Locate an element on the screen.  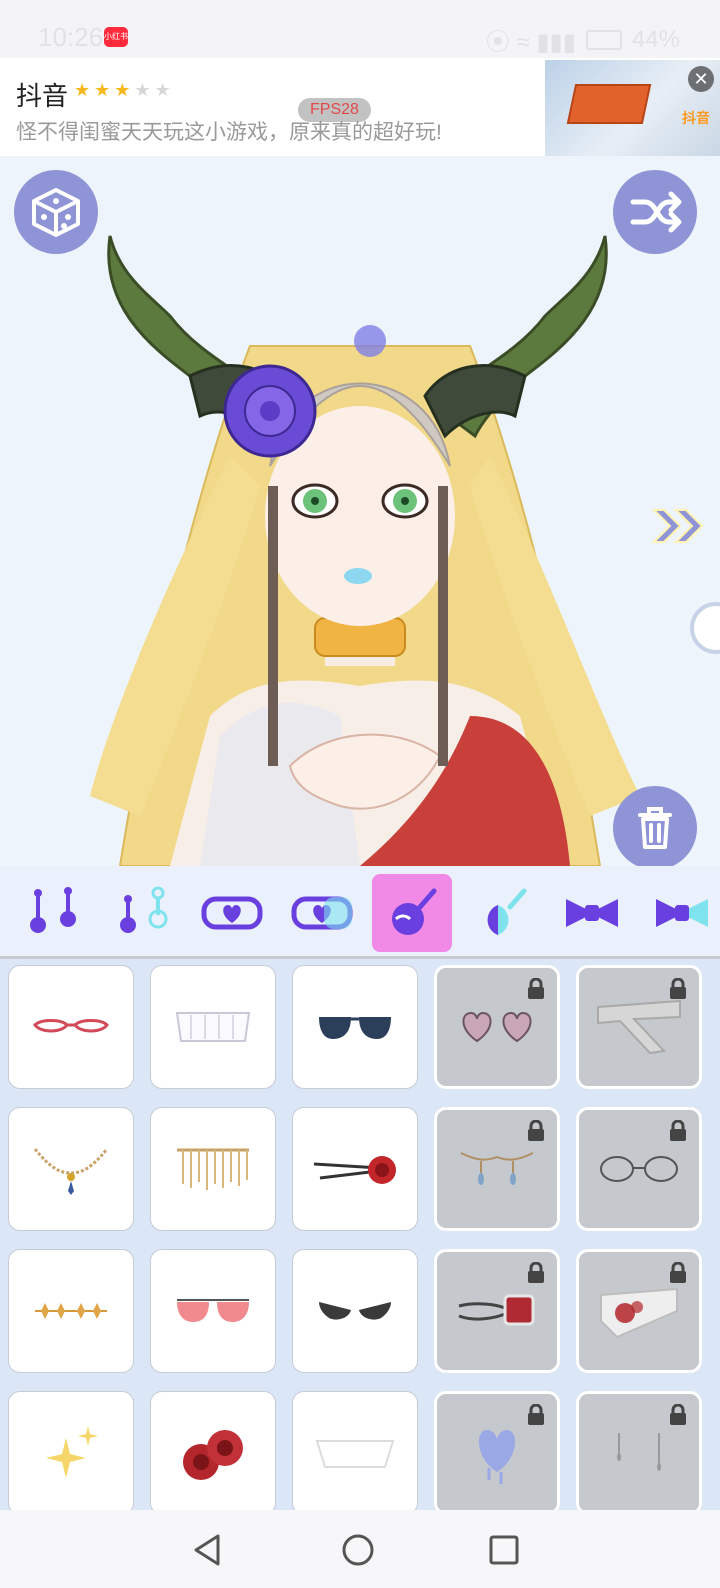
face-accessory-icon is located at coordinates (414, 911).